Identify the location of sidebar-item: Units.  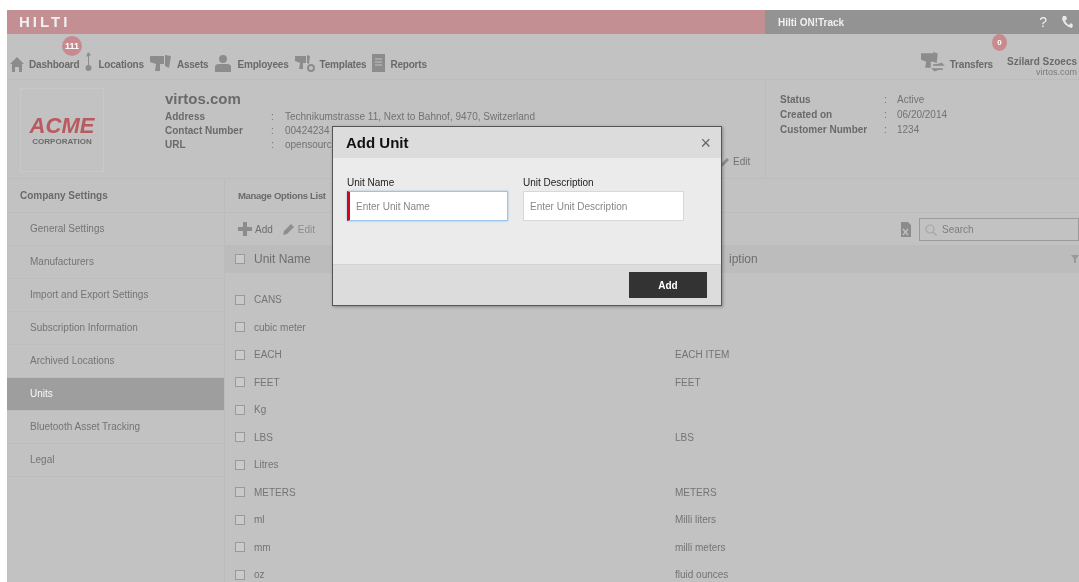
(115, 394).